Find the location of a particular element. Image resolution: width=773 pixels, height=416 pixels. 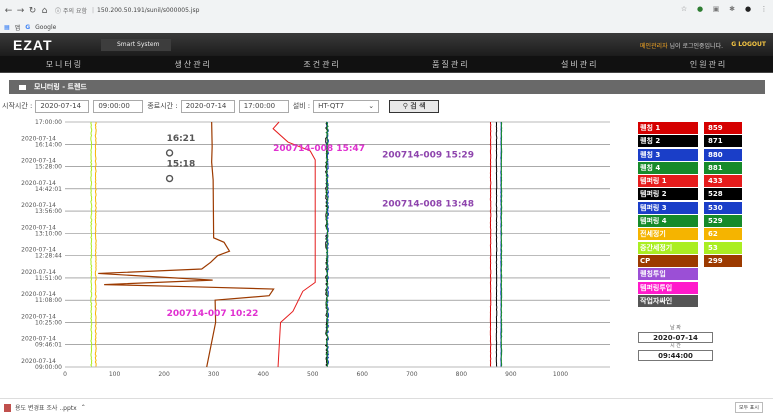

end-label: 종료시간 : is located at coordinates (162, 106).